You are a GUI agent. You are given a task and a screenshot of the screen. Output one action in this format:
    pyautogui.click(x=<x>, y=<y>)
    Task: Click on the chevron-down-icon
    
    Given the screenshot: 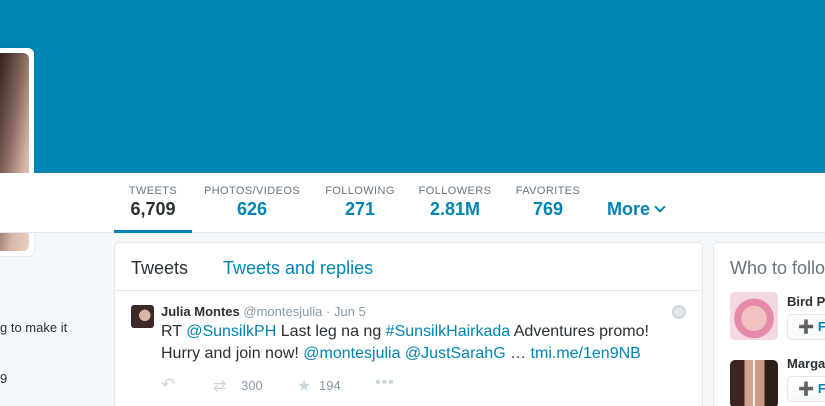 What is the action you would take?
    pyautogui.click(x=660, y=207)
    